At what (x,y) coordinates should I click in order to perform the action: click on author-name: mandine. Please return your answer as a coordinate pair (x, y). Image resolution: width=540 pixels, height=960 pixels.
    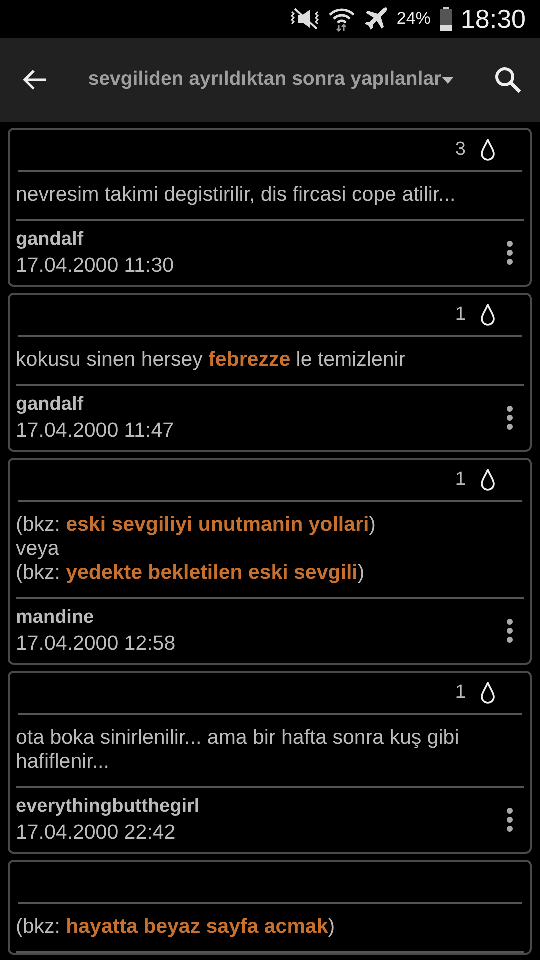
    Looking at the image, I should click on (55, 618).